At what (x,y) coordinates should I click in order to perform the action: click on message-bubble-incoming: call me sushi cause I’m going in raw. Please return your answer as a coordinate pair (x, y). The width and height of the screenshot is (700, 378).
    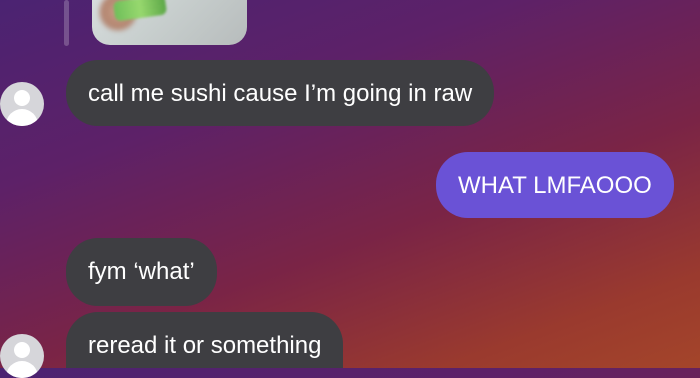
    Looking at the image, I should click on (280, 93).